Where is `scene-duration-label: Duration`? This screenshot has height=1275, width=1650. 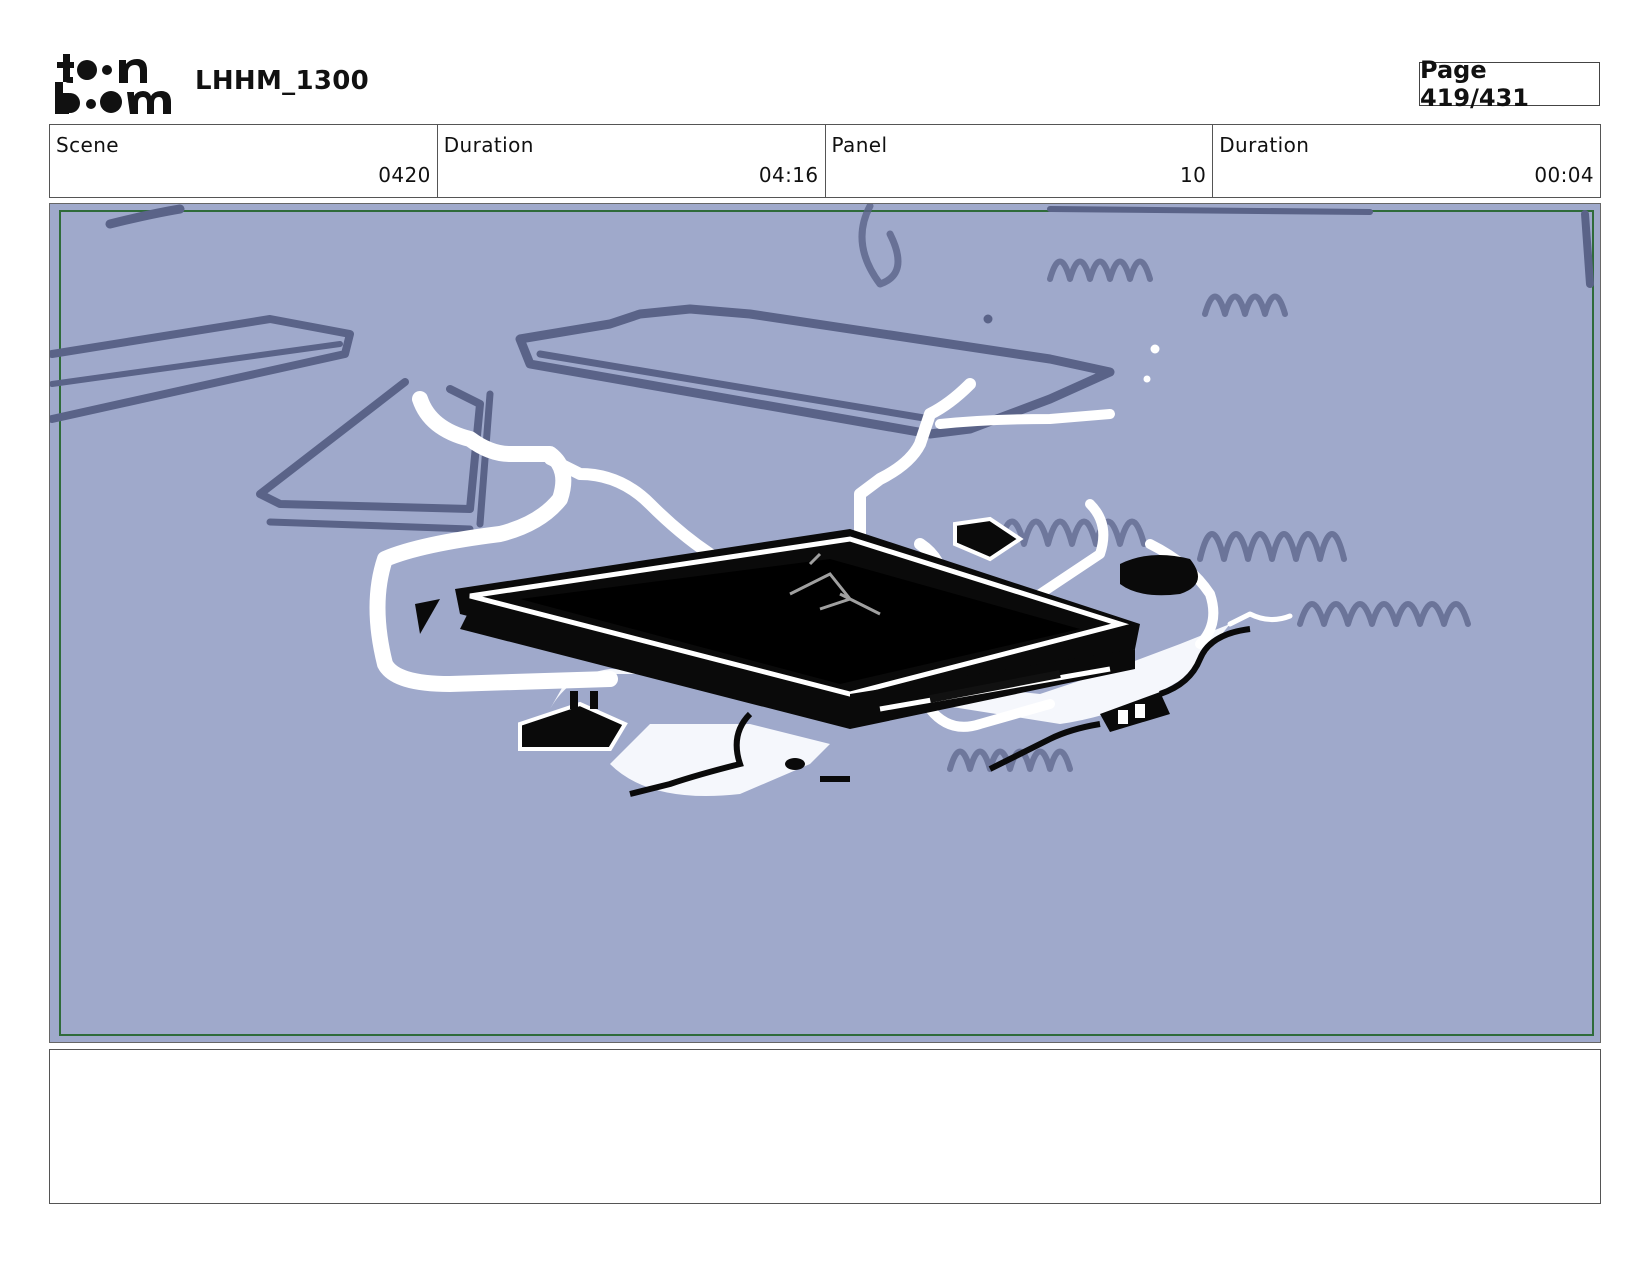 scene-duration-label: Duration is located at coordinates (488, 145).